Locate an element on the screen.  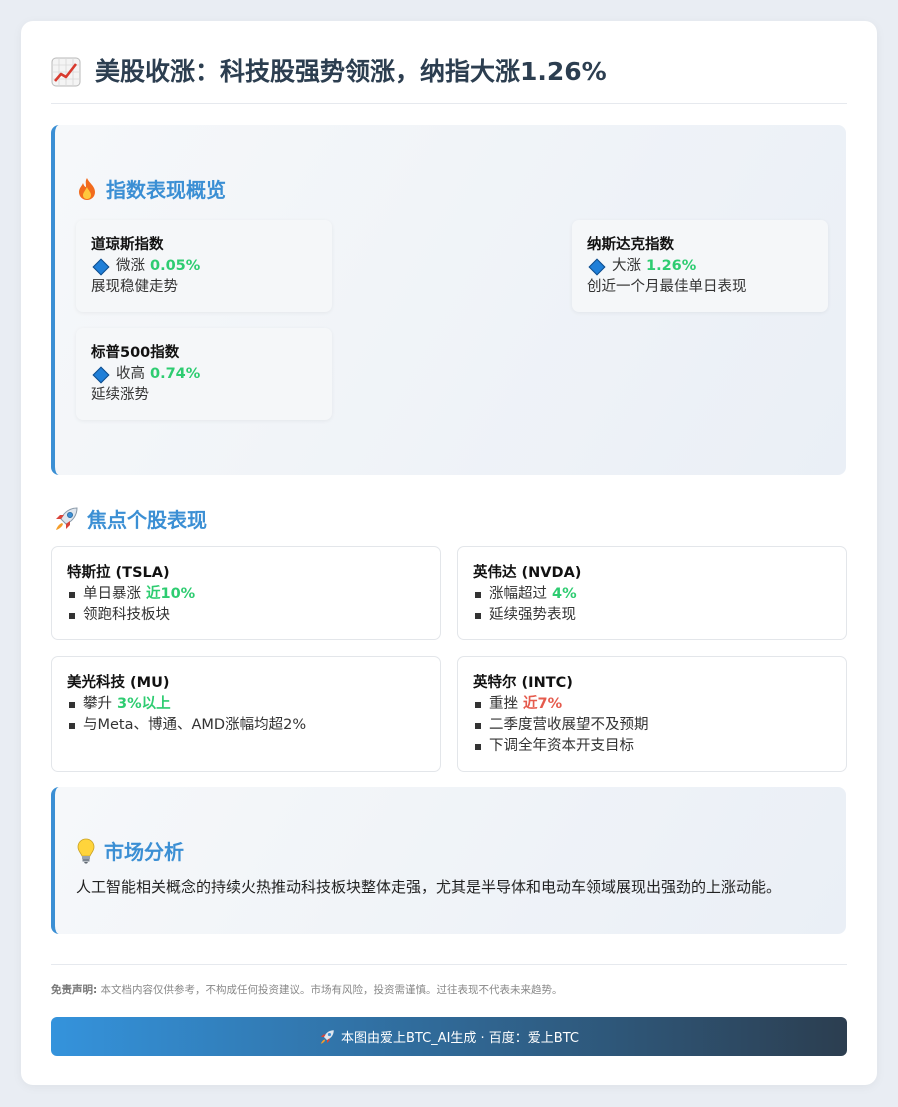
stock-bullet: 涨幅超过 4% is located at coordinates (652, 594).